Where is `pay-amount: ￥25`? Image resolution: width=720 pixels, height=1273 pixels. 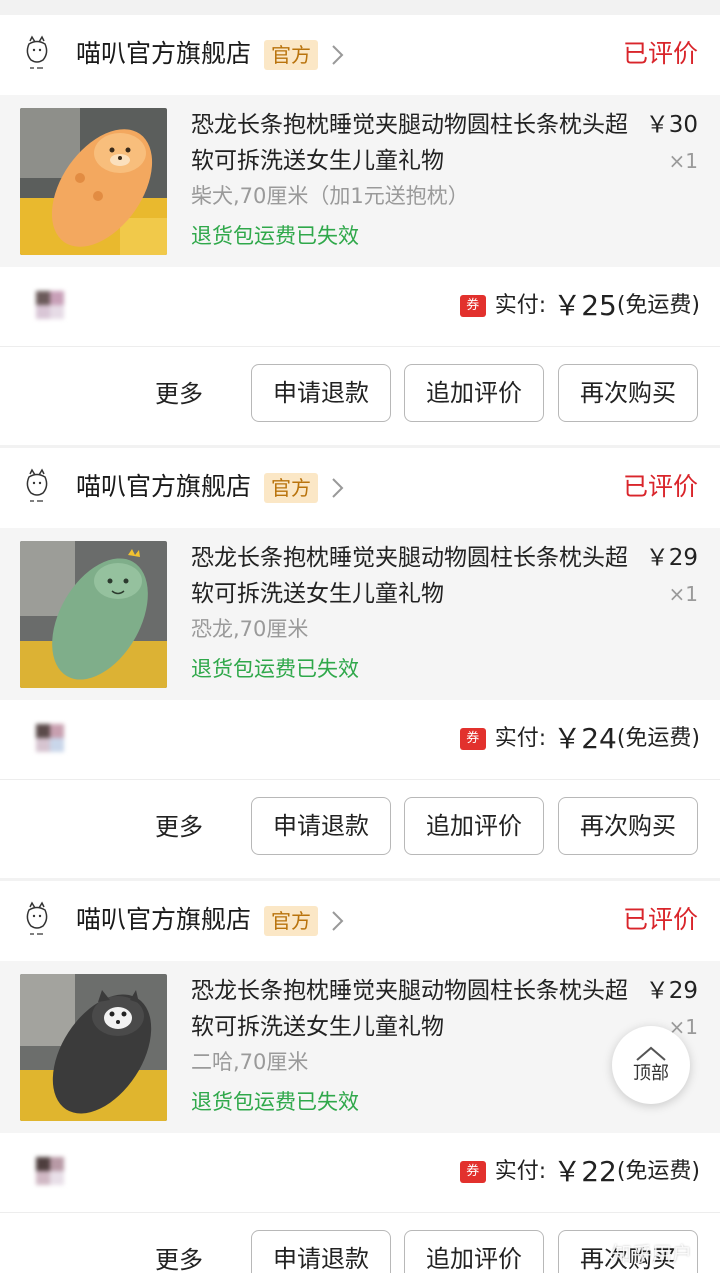
pay-amount: ￥25 is located at coordinates (585, 305).